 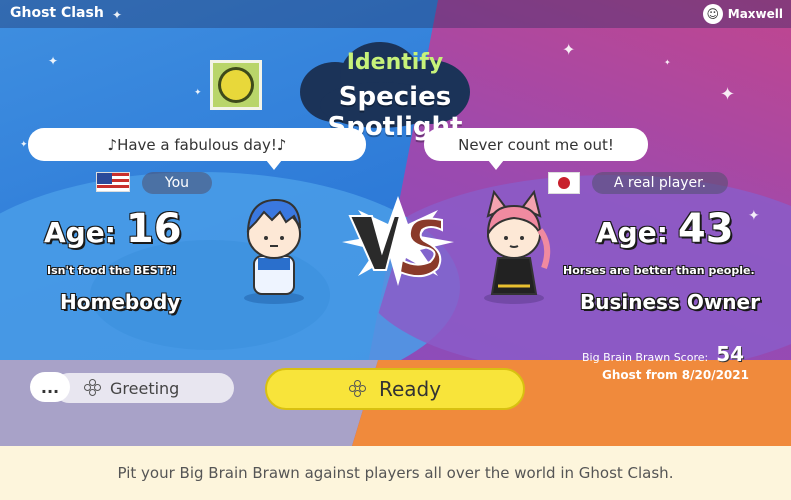 What do you see at coordinates (645, 357) in the screenshot?
I see `score-label: Big Brain Brawn Score:` at bounding box center [645, 357].